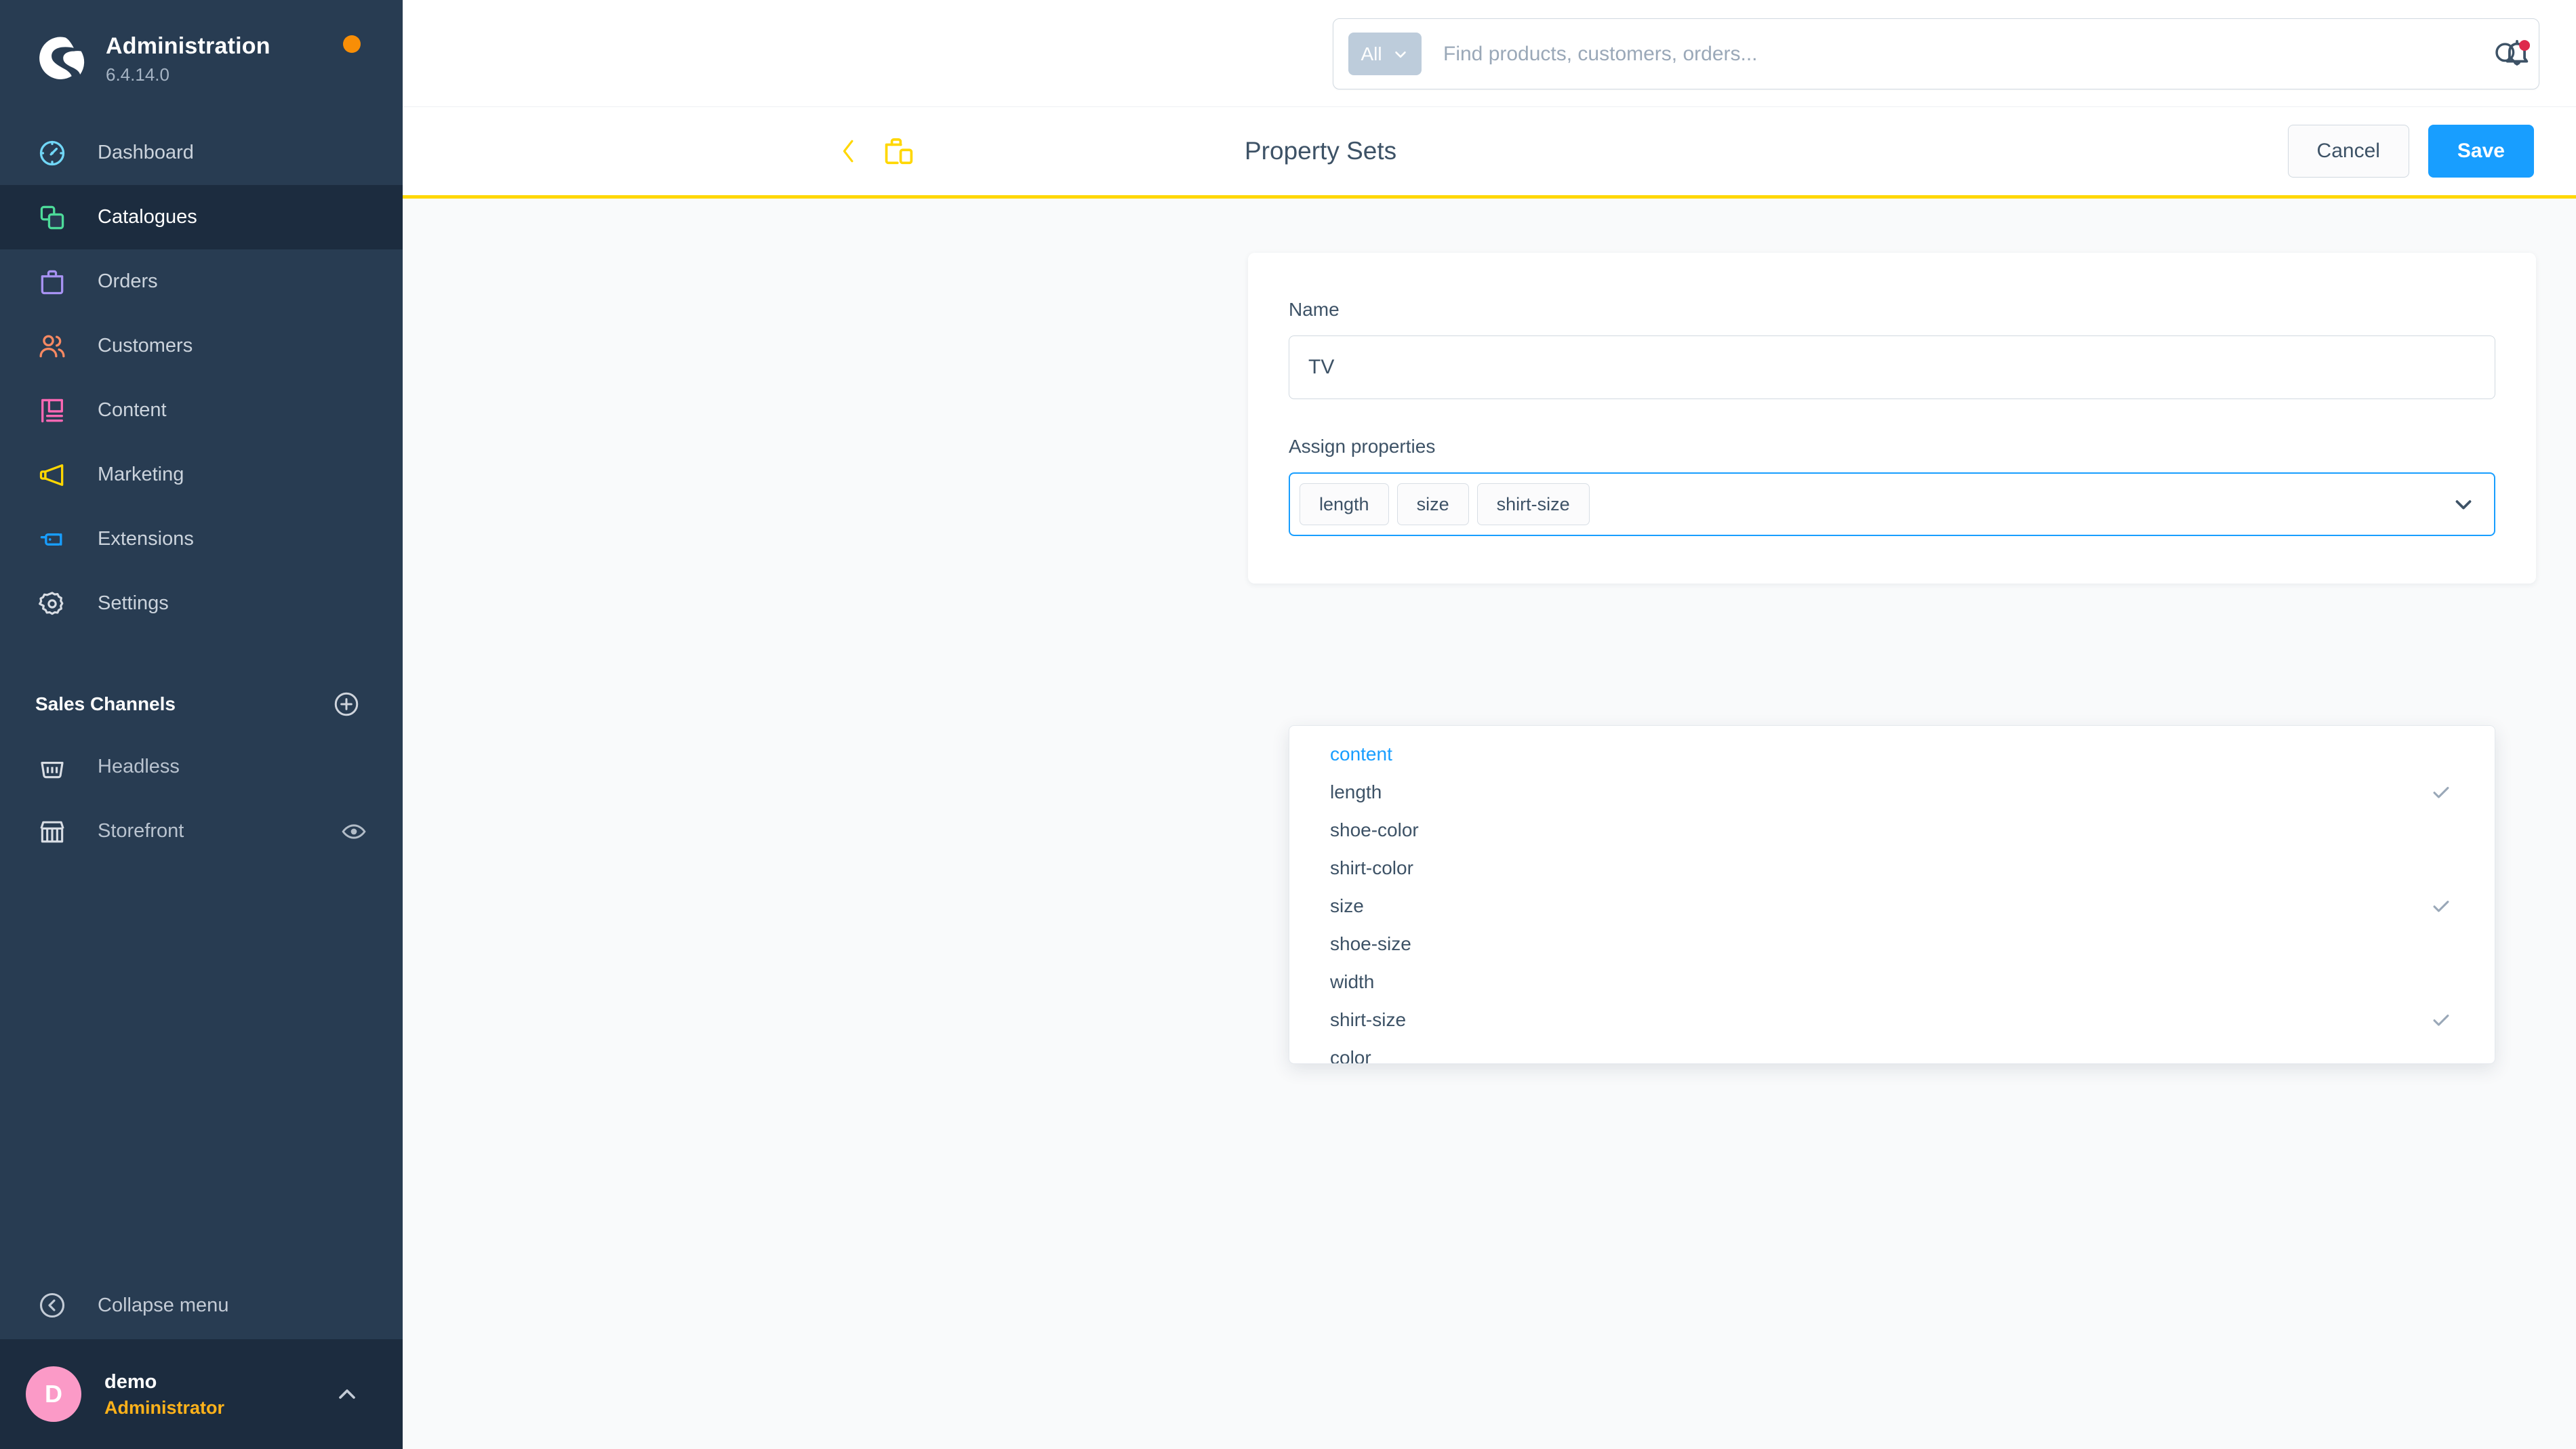 The width and height of the screenshot is (2576, 1449). What do you see at coordinates (848, 151) in the screenshot?
I see `back-chevron-left-icon` at bounding box center [848, 151].